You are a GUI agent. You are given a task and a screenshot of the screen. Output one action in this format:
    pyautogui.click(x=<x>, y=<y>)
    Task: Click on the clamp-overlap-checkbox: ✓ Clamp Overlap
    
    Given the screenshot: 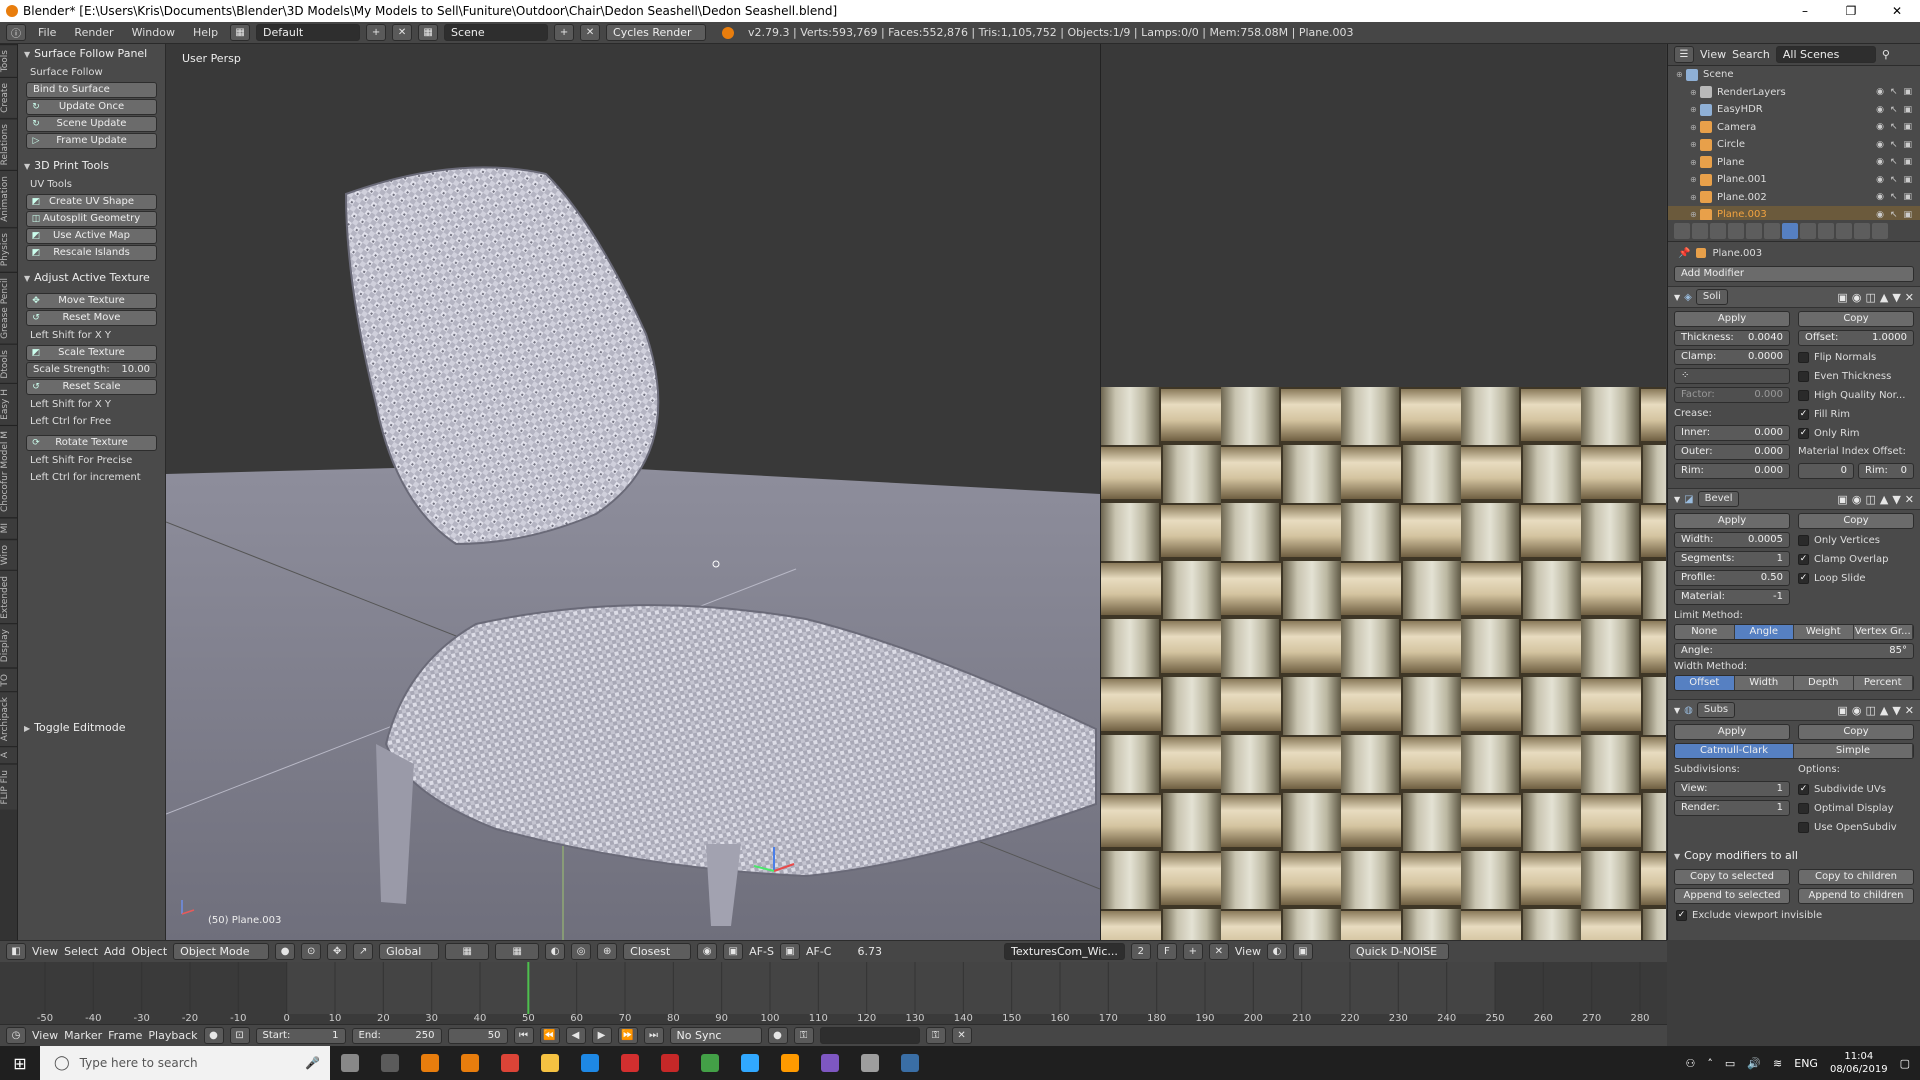 What is the action you would take?
    pyautogui.click(x=1856, y=559)
    